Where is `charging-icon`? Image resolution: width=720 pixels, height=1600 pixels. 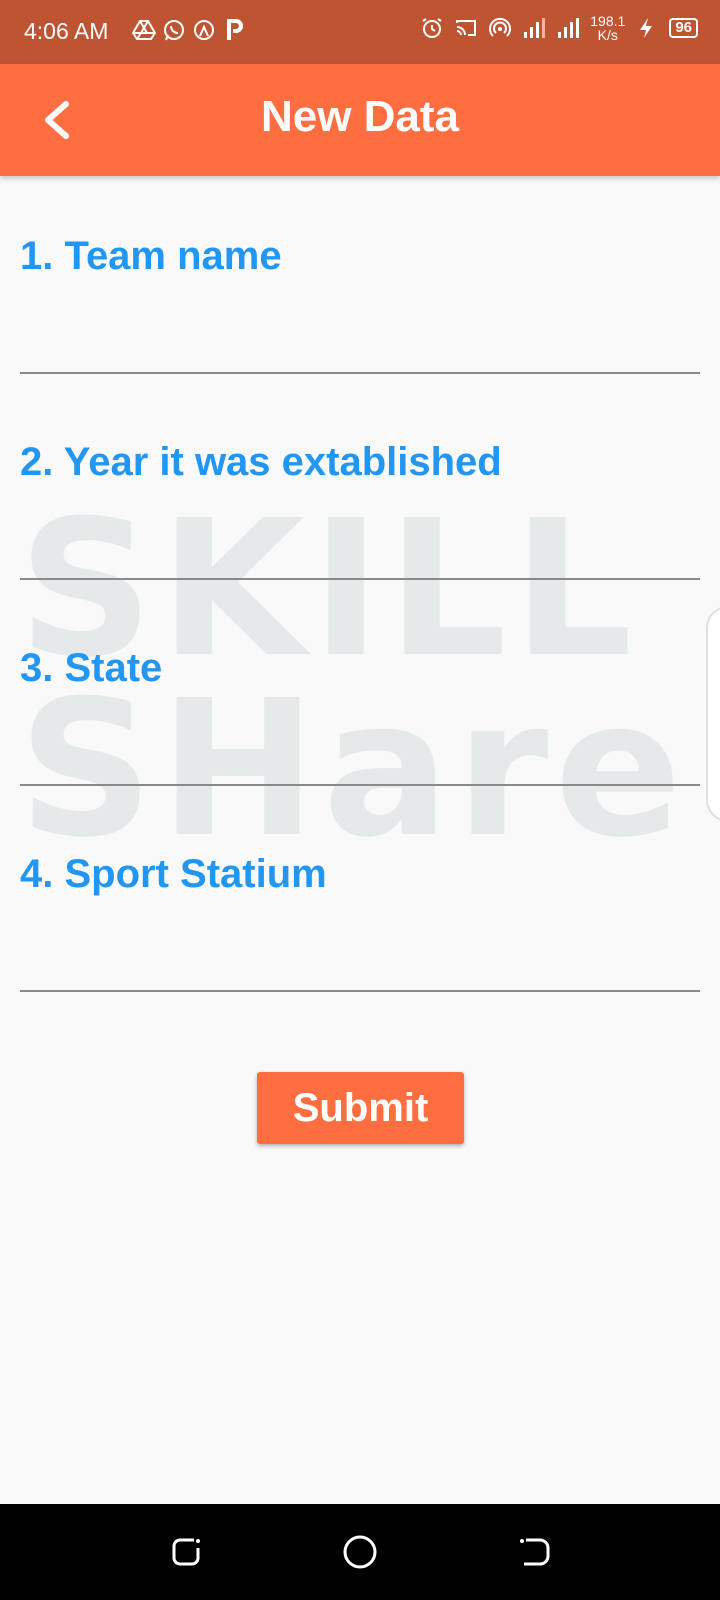
charging-icon is located at coordinates (646, 28).